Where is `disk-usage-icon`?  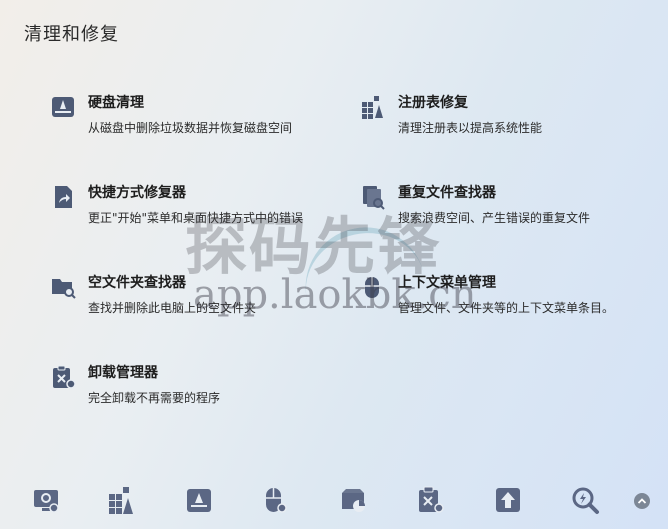 disk-usage-icon is located at coordinates (353, 500).